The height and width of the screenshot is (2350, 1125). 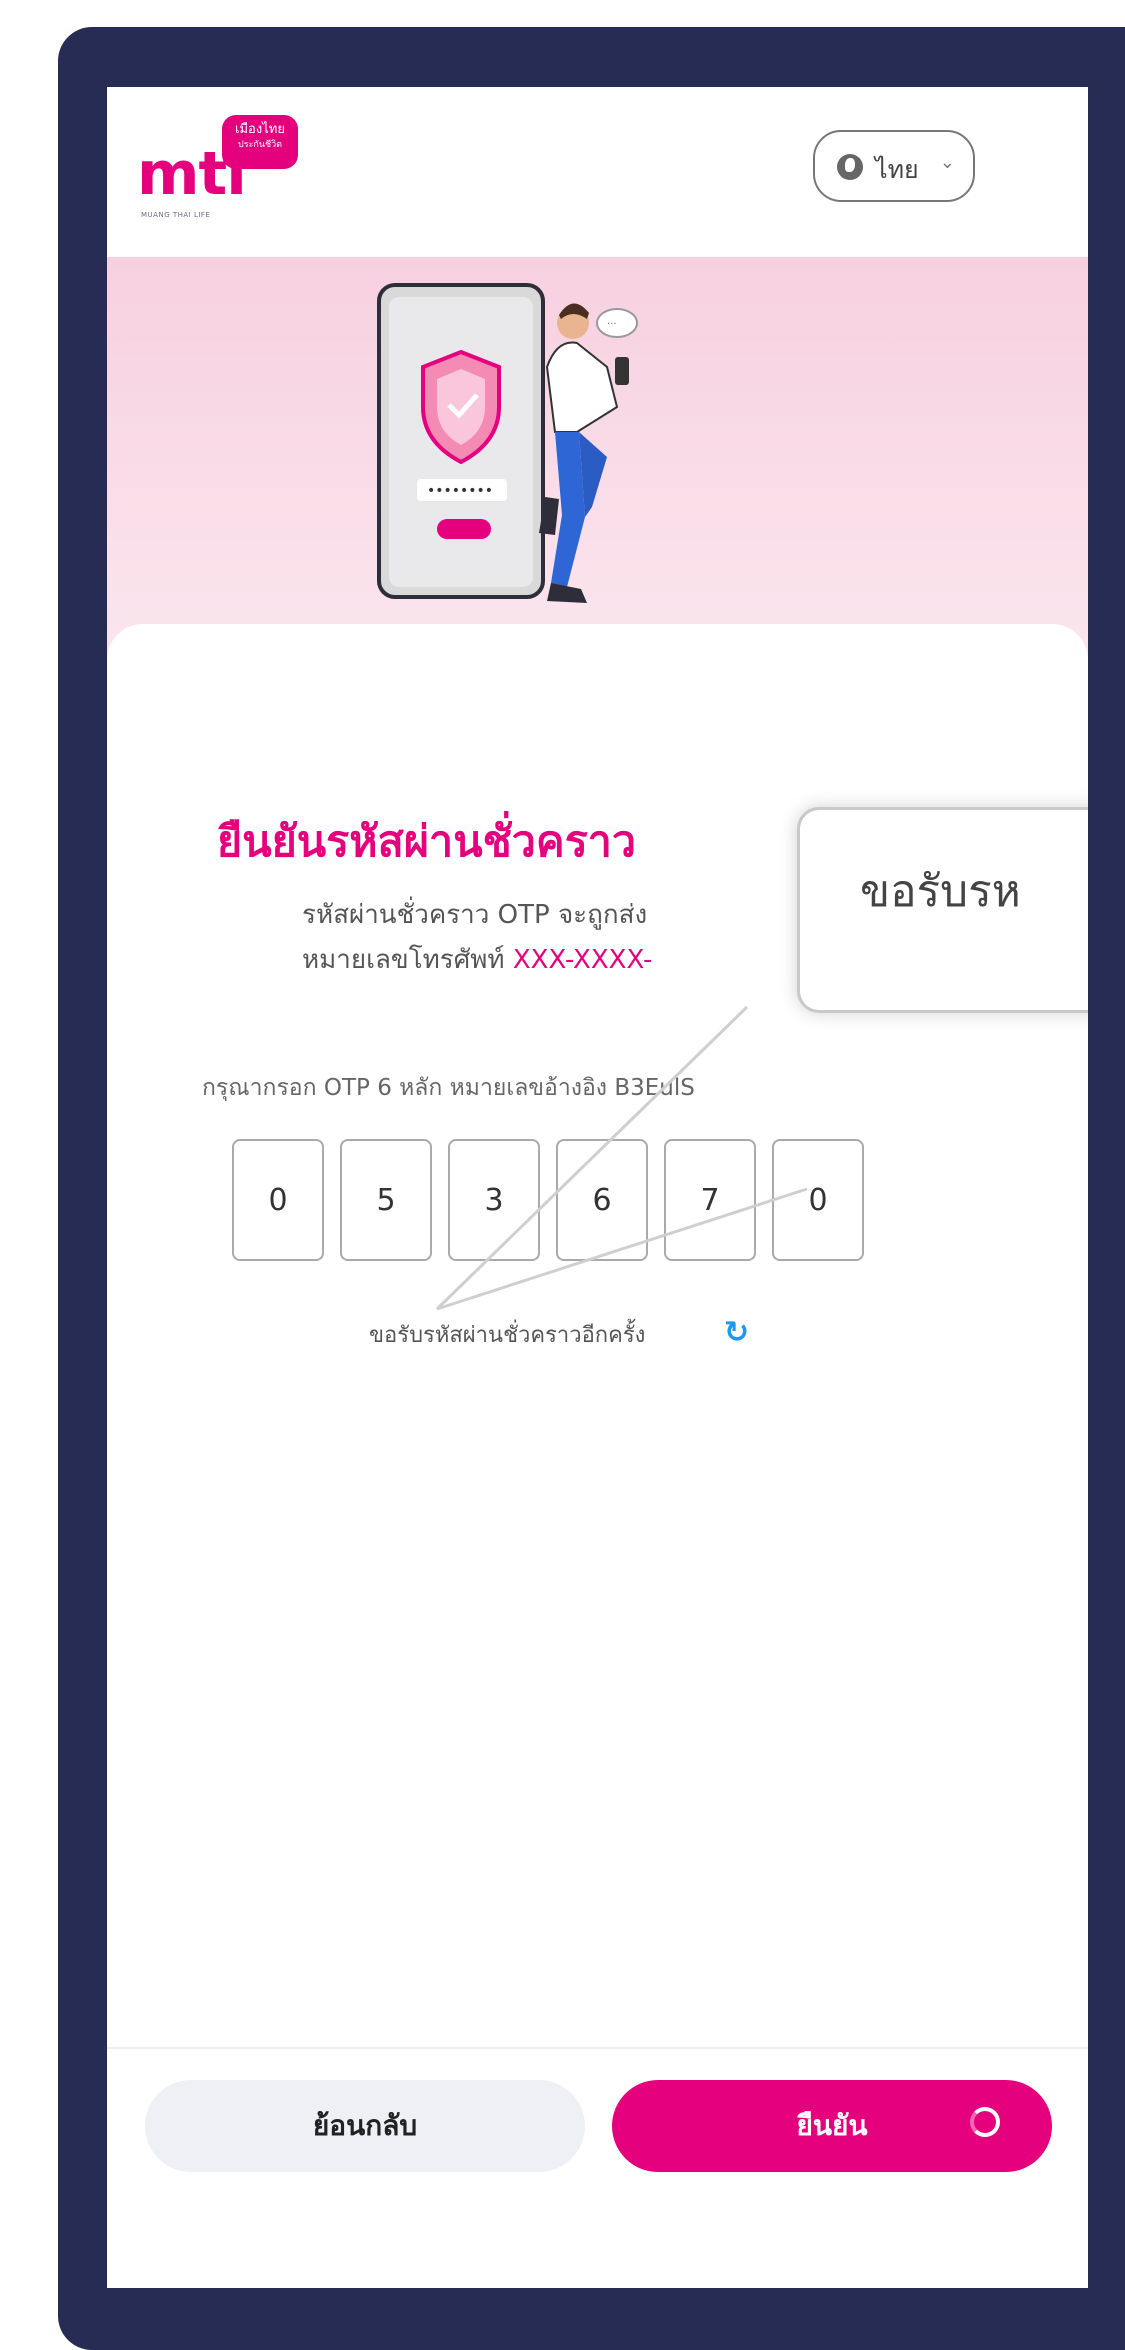 What do you see at coordinates (940, 891) in the screenshot?
I see `tooltip-text: ขอรับรห` at bounding box center [940, 891].